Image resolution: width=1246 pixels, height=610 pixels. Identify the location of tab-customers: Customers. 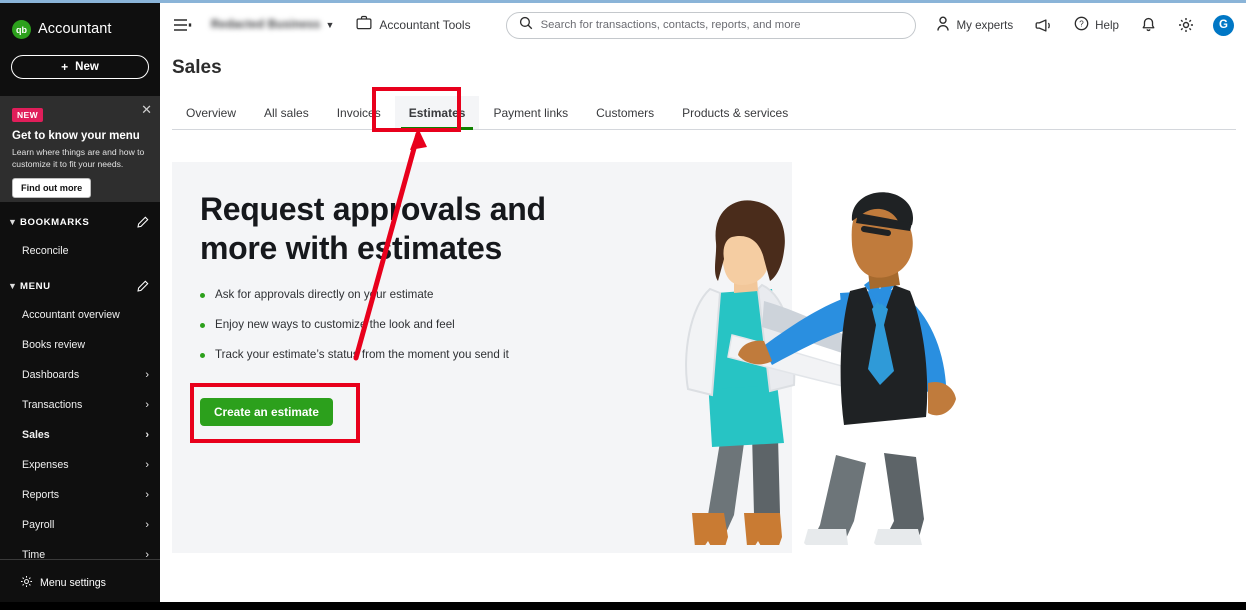
(625, 112).